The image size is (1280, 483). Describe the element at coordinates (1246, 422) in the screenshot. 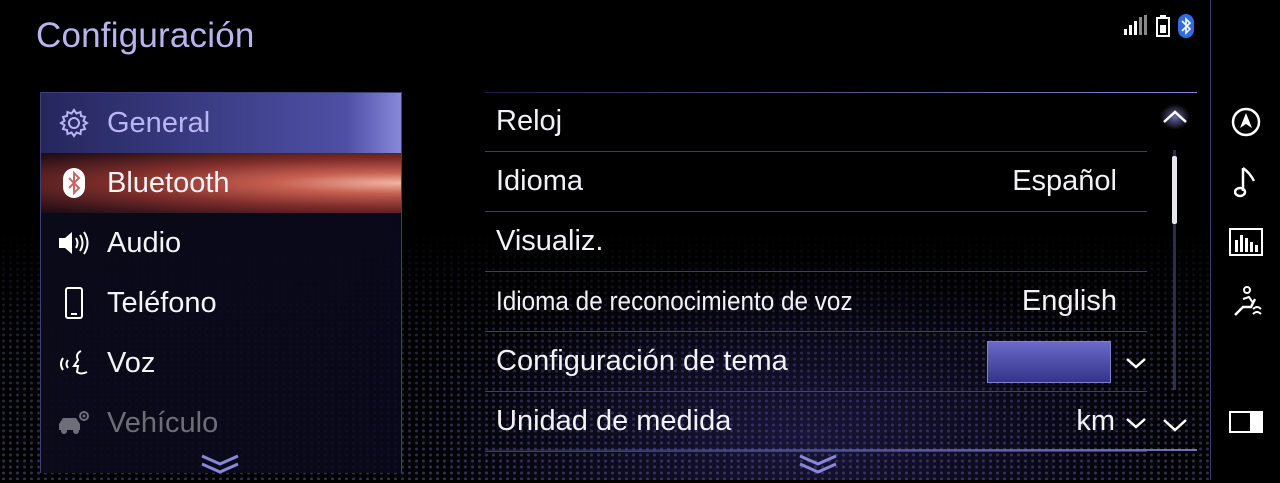

I see `display-toggle-icon` at that location.